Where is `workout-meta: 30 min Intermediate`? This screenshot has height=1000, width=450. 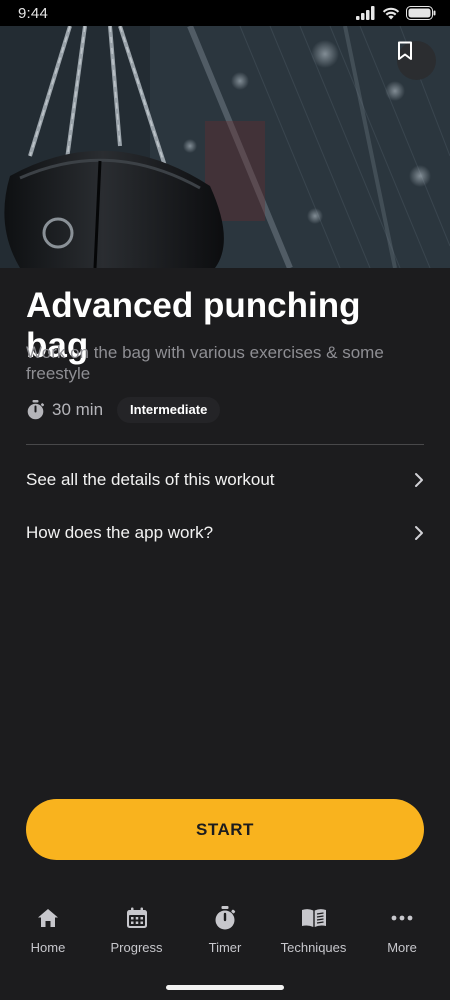
workout-meta: 30 min Intermediate is located at coordinates (123, 410).